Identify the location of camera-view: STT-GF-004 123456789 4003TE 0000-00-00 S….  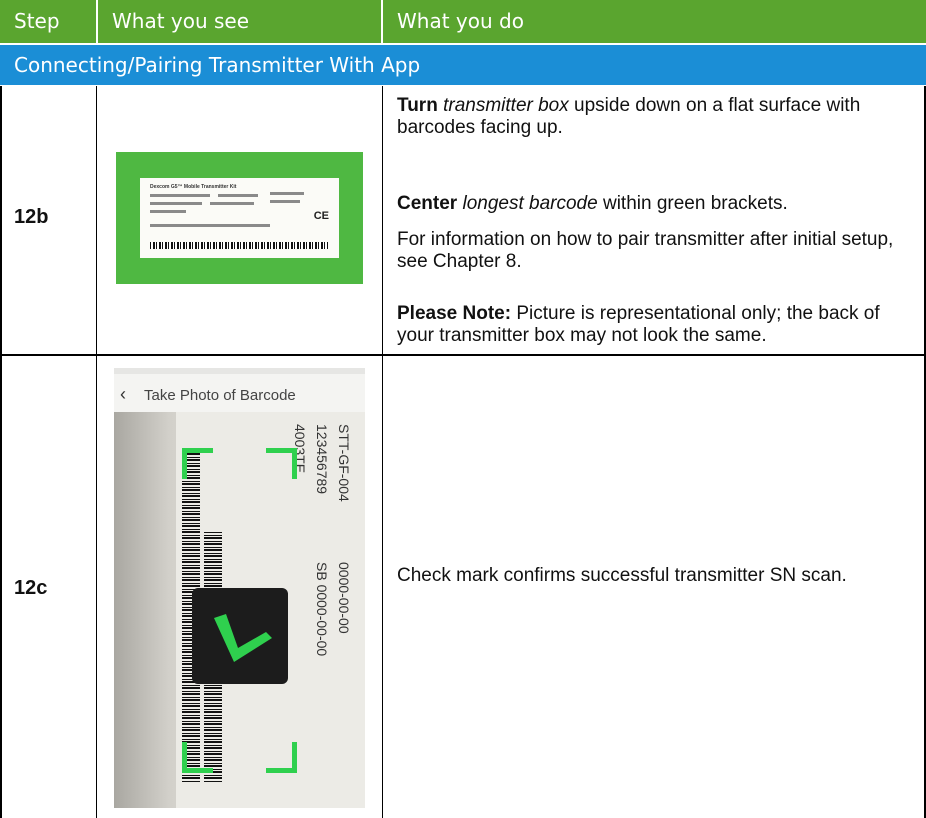
(239, 610).